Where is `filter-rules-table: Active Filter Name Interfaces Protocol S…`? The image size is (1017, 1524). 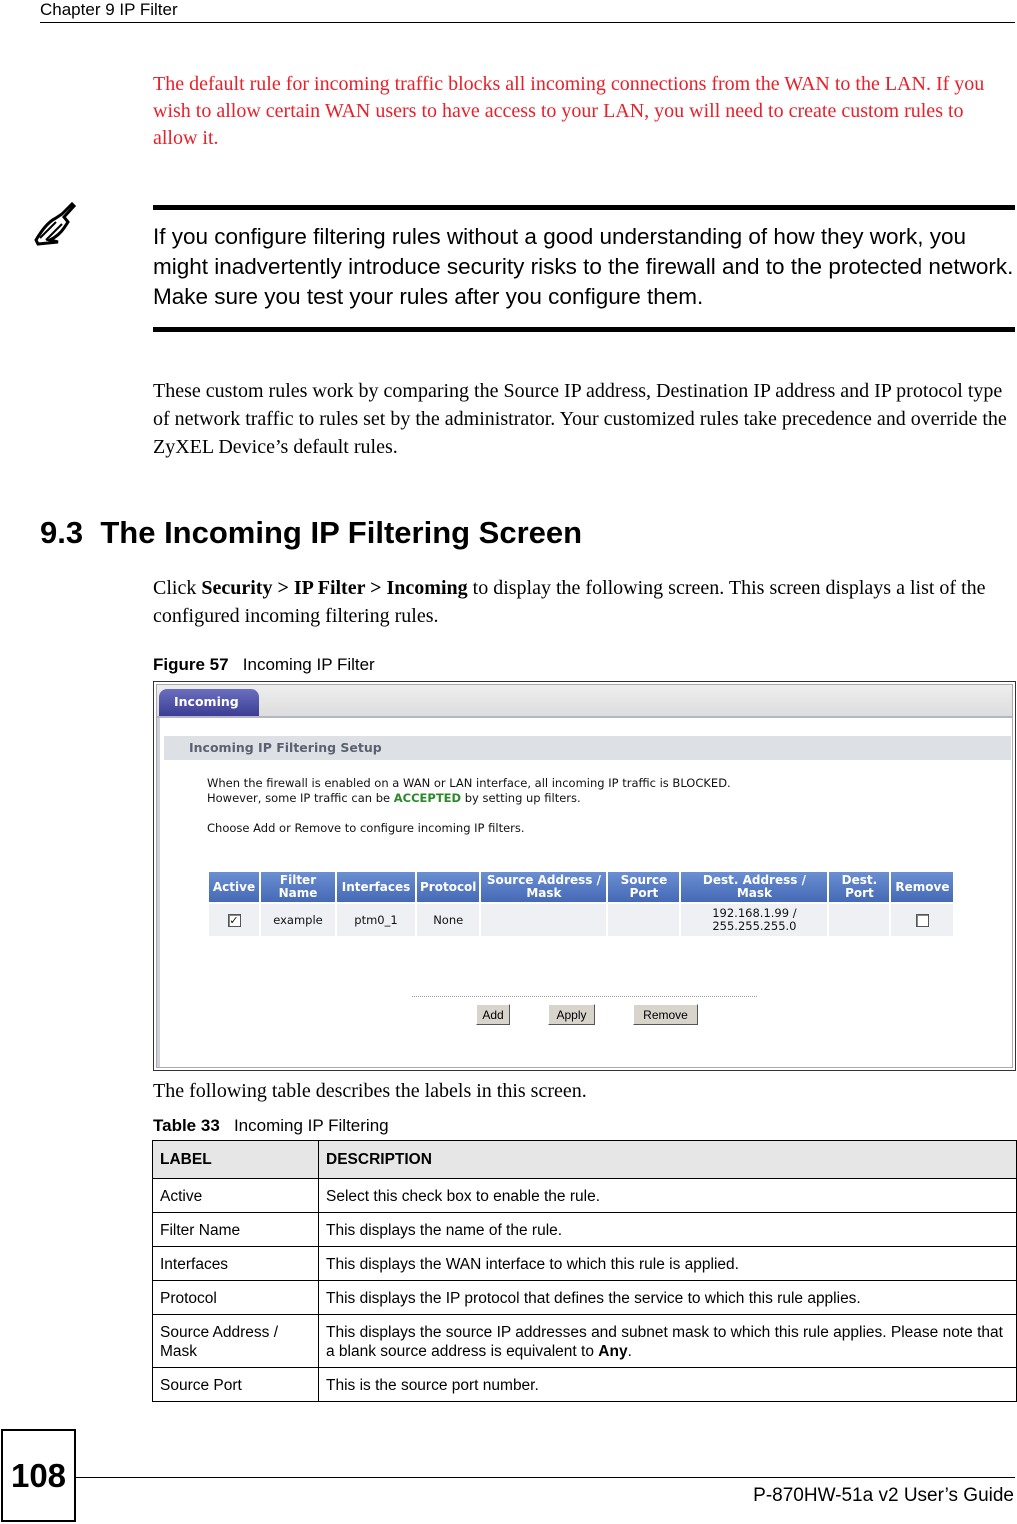 filter-rules-table: Active Filter Name Interfaces Protocol S… is located at coordinates (581, 904).